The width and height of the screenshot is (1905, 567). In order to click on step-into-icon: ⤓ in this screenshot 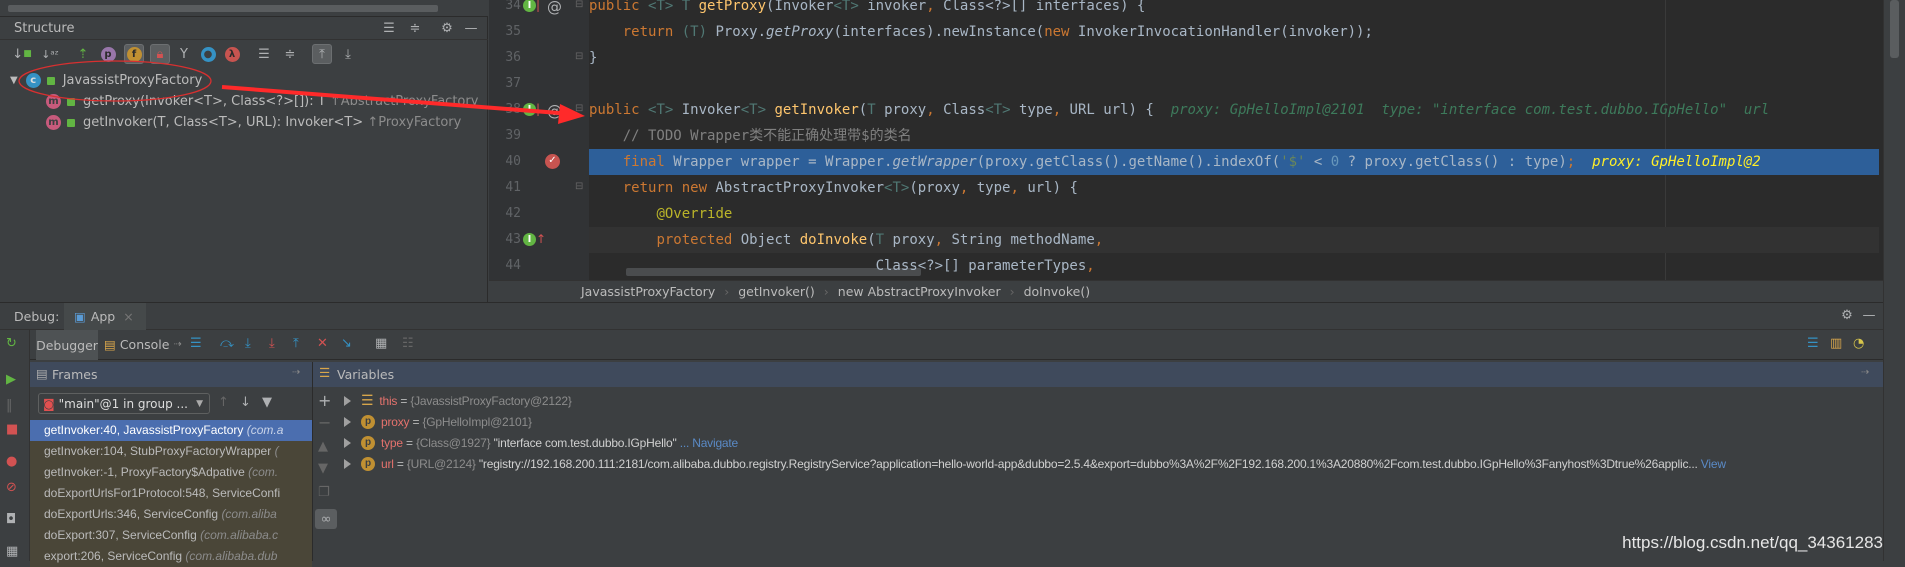, I will do `click(248, 343)`.